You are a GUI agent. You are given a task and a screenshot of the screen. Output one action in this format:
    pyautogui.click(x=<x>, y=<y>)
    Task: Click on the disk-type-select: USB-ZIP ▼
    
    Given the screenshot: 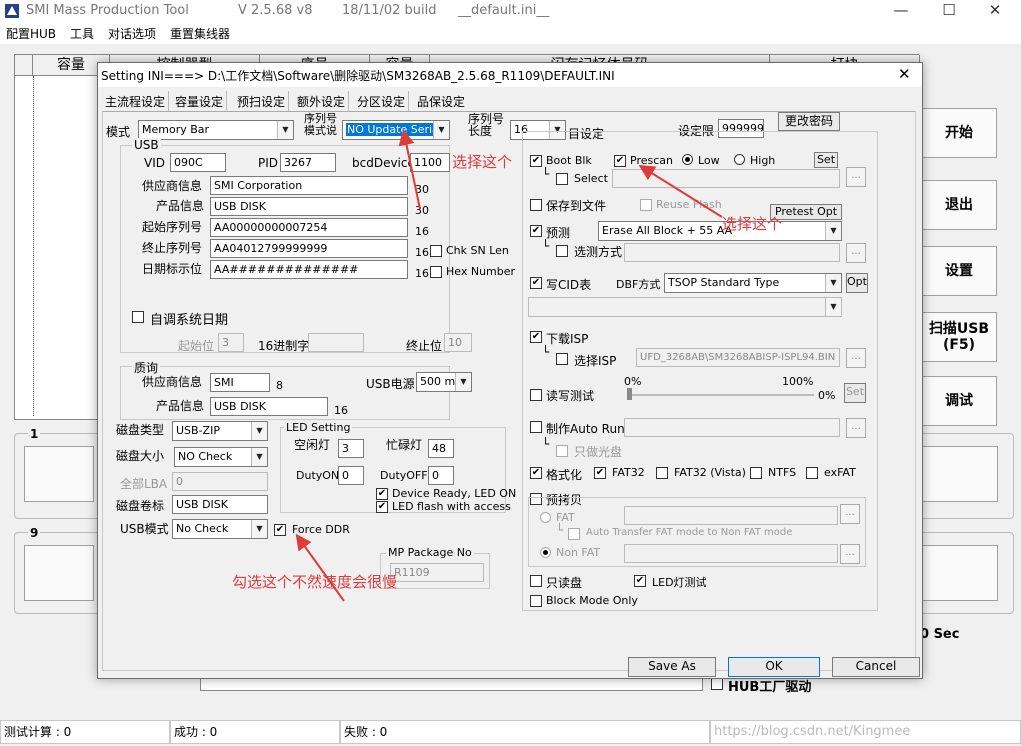 What is the action you would take?
    pyautogui.click(x=220, y=431)
    